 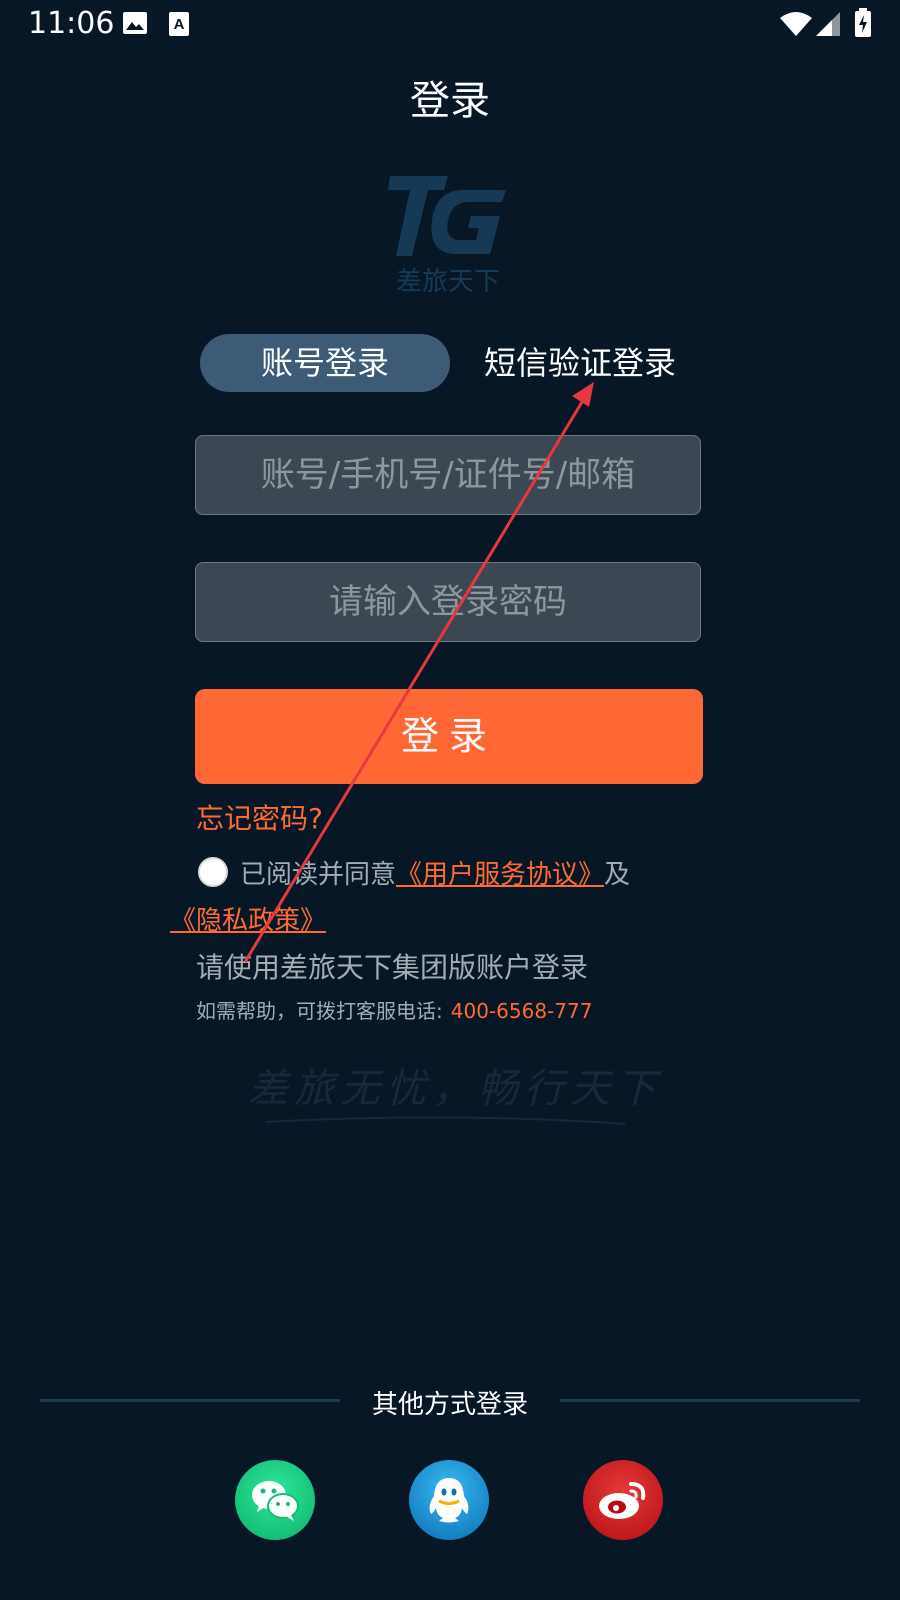 I want to click on privacy-policy-link: 《隐私政策》, so click(x=248, y=918).